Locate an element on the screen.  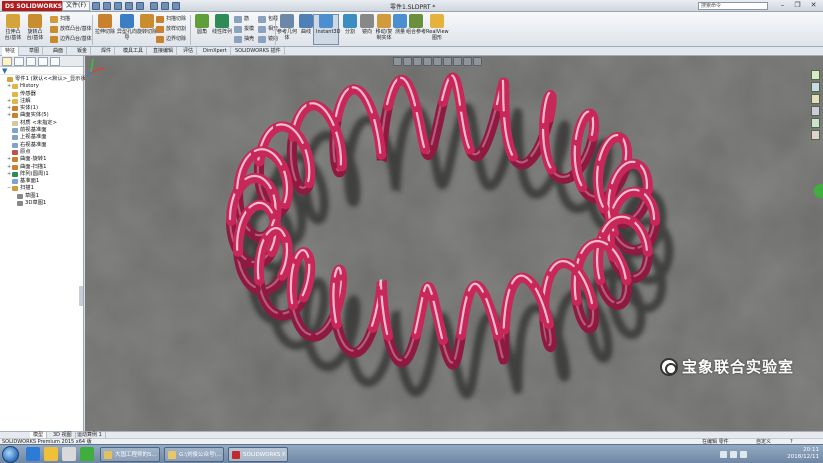
design-library-icon is located at coordinates (815, 87).